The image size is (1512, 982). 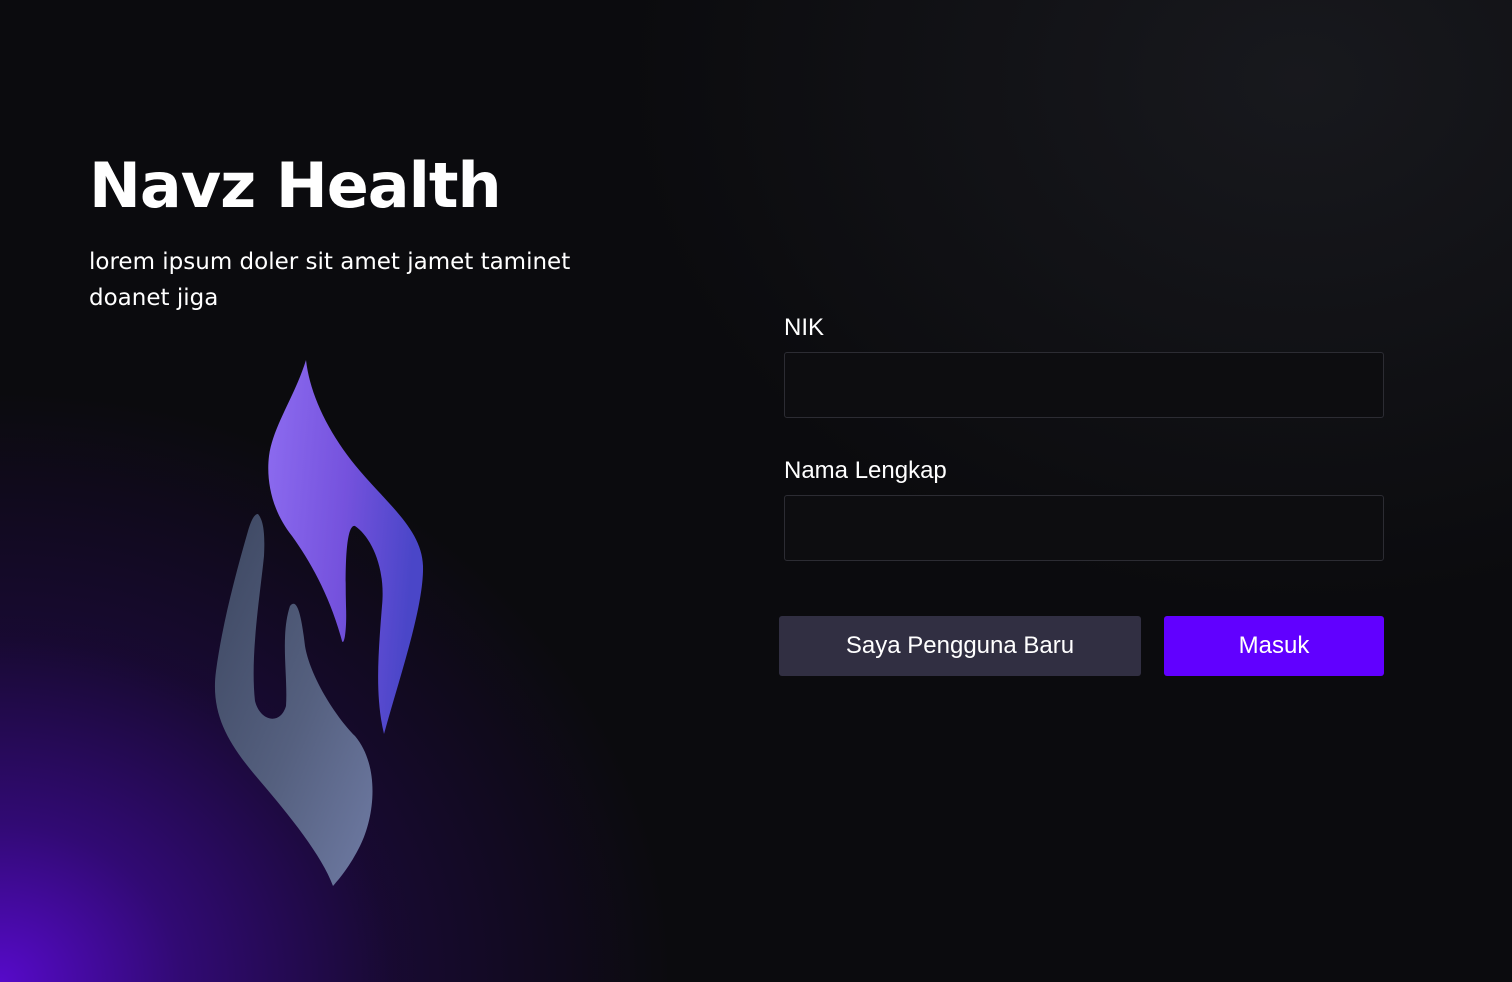 What do you see at coordinates (1084, 528) in the screenshot?
I see `full-name-input` at bounding box center [1084, 528].